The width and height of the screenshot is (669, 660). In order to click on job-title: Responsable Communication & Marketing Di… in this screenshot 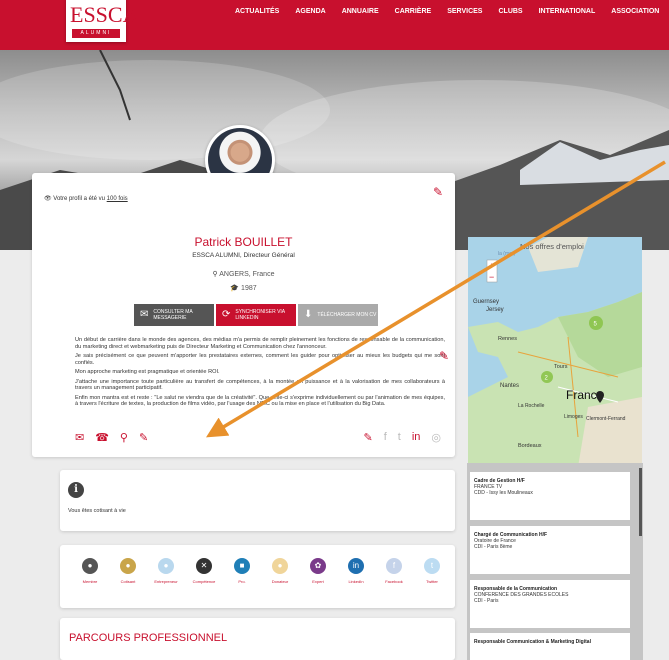, I will do `click(532, 642)`.